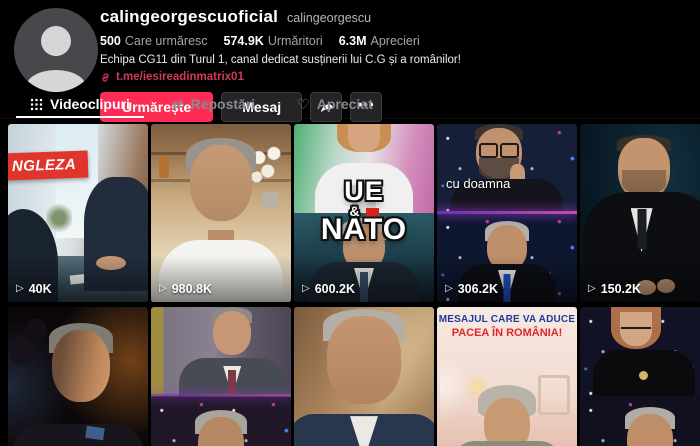 The width and height of the screenshot is (700, 446). I want to click on thumbnail-text-overlay: PACEA ÎN ROMÂNIA!, so click(507, 333).